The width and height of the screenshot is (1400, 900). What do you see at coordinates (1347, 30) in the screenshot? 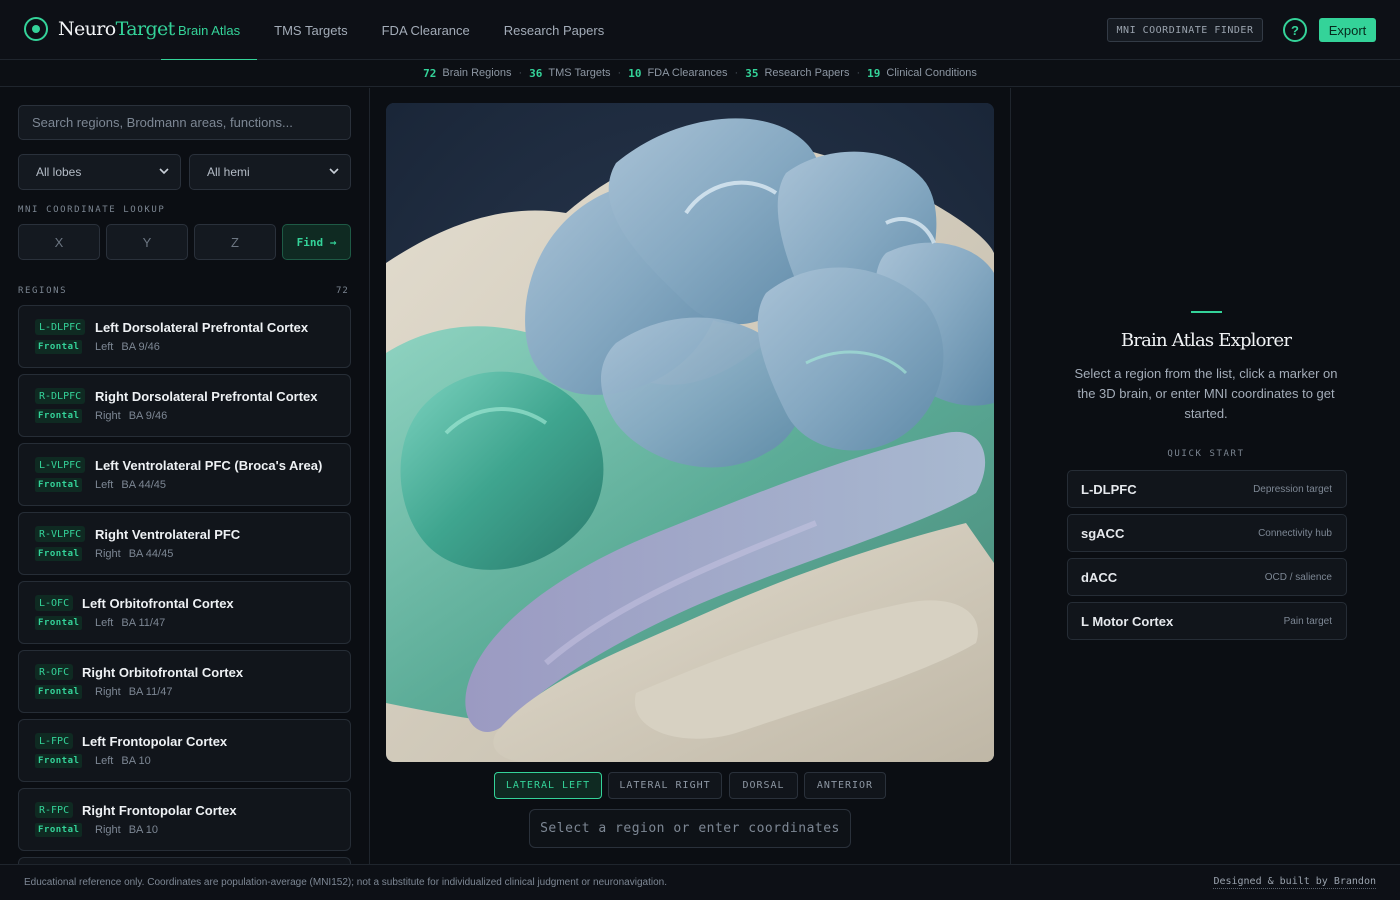
I see `export-button: Export` at bounding box center [1347, 30].